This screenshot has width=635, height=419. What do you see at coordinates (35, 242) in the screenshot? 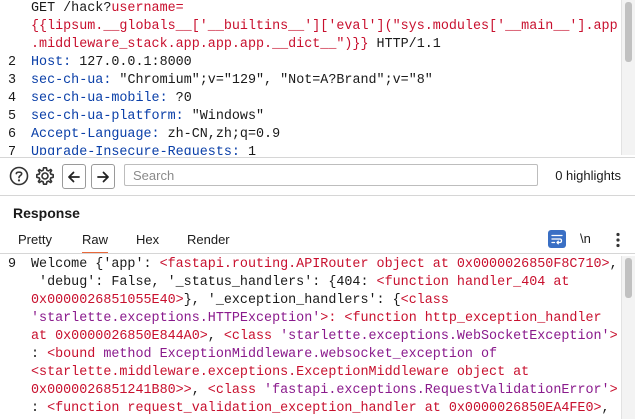
I see `tab-pretty: Pretty` at bounding box center [35, 242].